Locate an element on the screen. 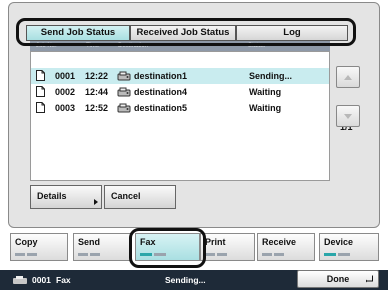  details-label: Details is located at coordinates (52, 196).